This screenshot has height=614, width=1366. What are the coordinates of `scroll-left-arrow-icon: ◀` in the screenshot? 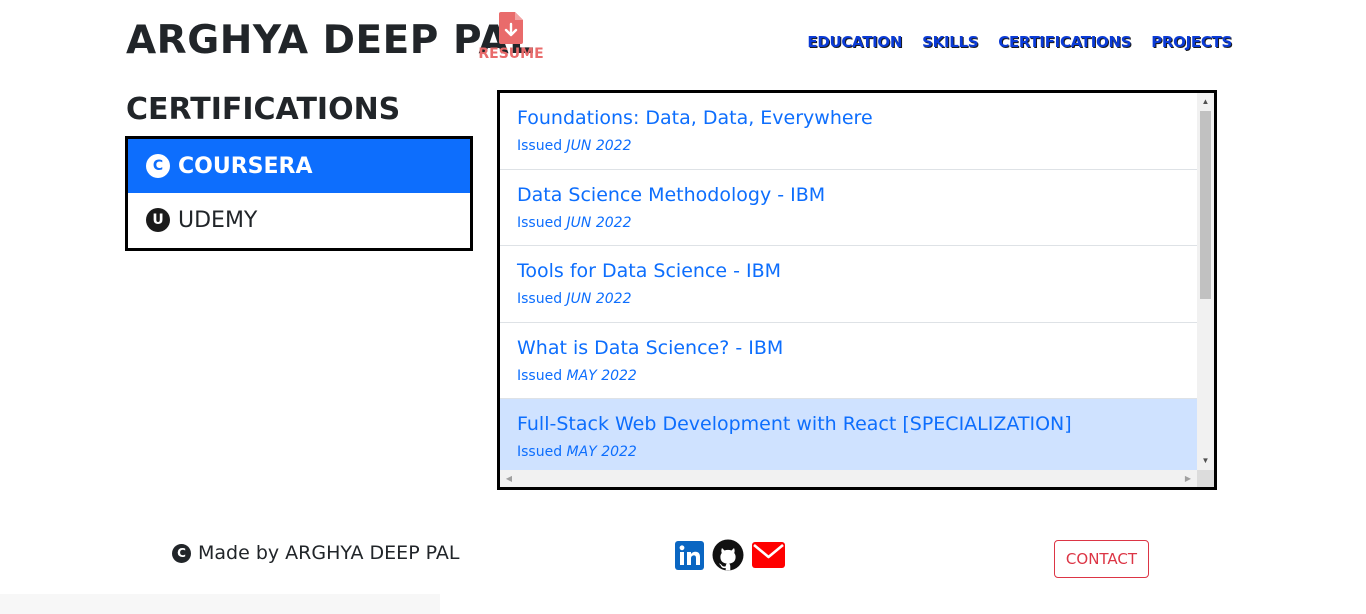 It's located at (509, 478).